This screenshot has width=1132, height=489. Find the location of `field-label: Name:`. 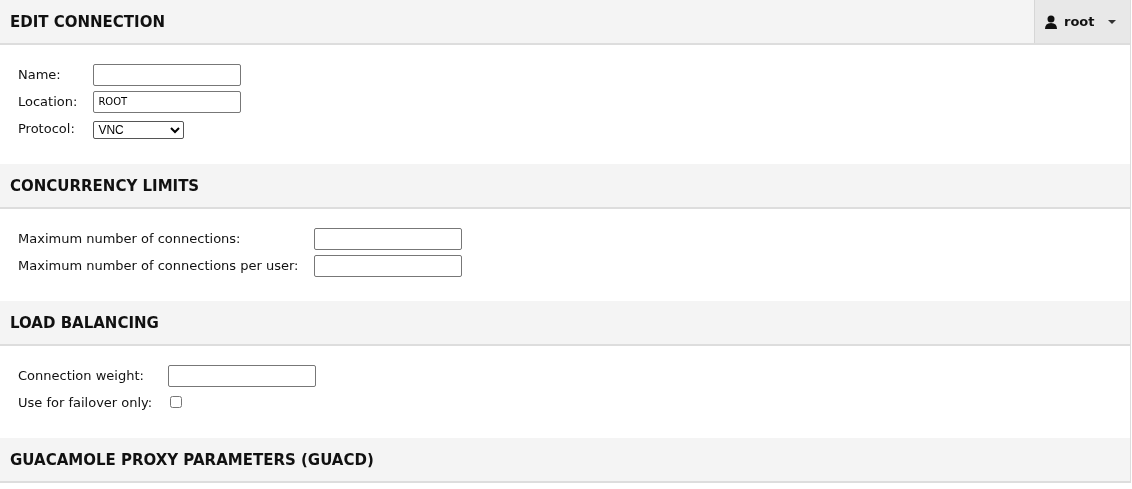

field-label: Name: is located at coordinates (56, 74).